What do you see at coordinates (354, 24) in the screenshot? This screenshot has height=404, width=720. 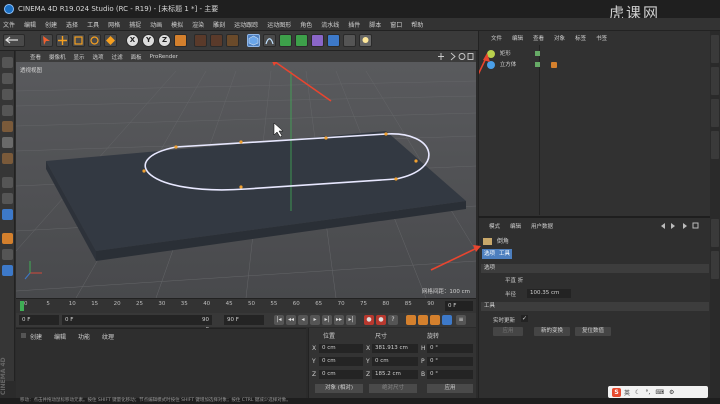 I see `menu-item: 插件` at bounding box center [354, 24].